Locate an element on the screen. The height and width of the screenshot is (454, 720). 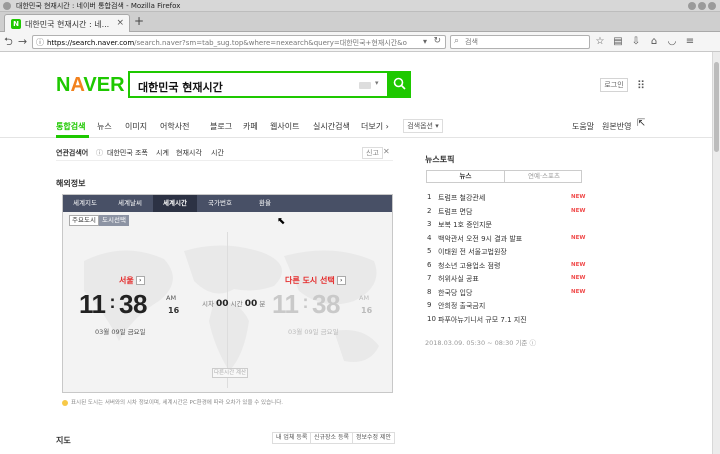
bookmark-star-icon: ☆ is located at coordinates (600, 42).